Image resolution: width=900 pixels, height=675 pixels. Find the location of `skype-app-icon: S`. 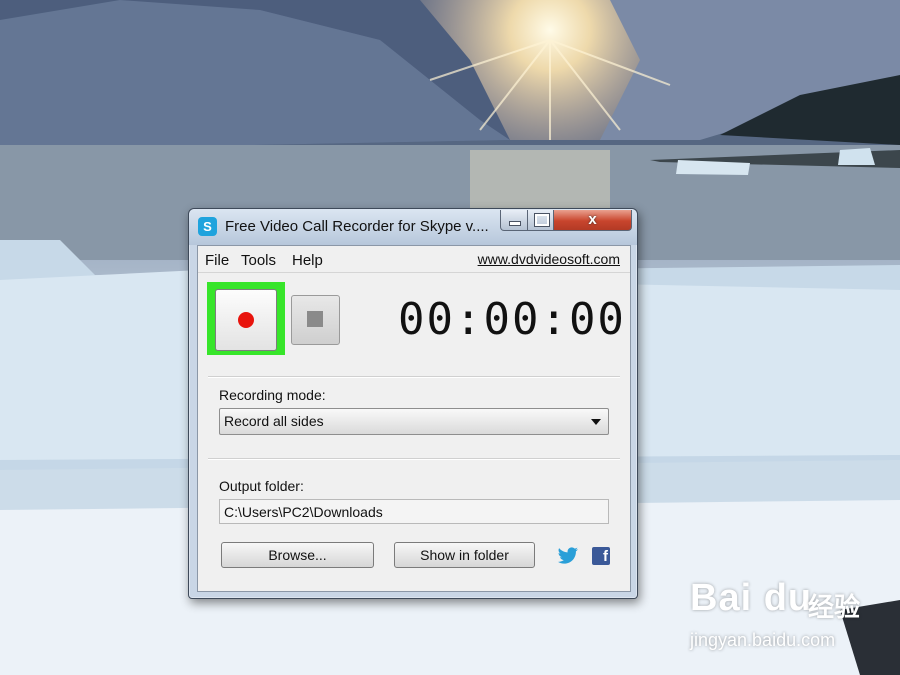

skype-app-icon: S is located at coordinates (207, 226).